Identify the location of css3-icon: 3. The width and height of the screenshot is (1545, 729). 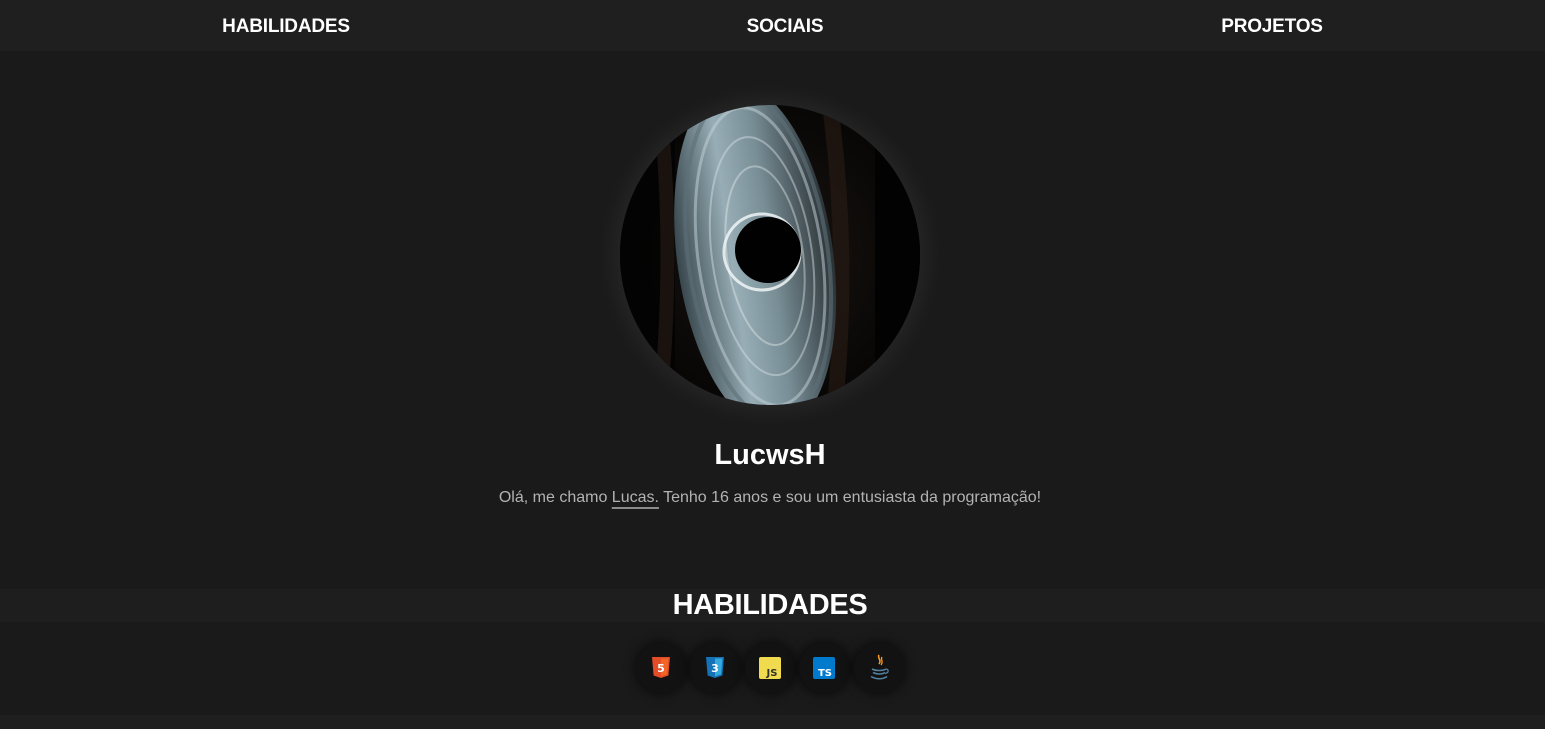
(715, 668).